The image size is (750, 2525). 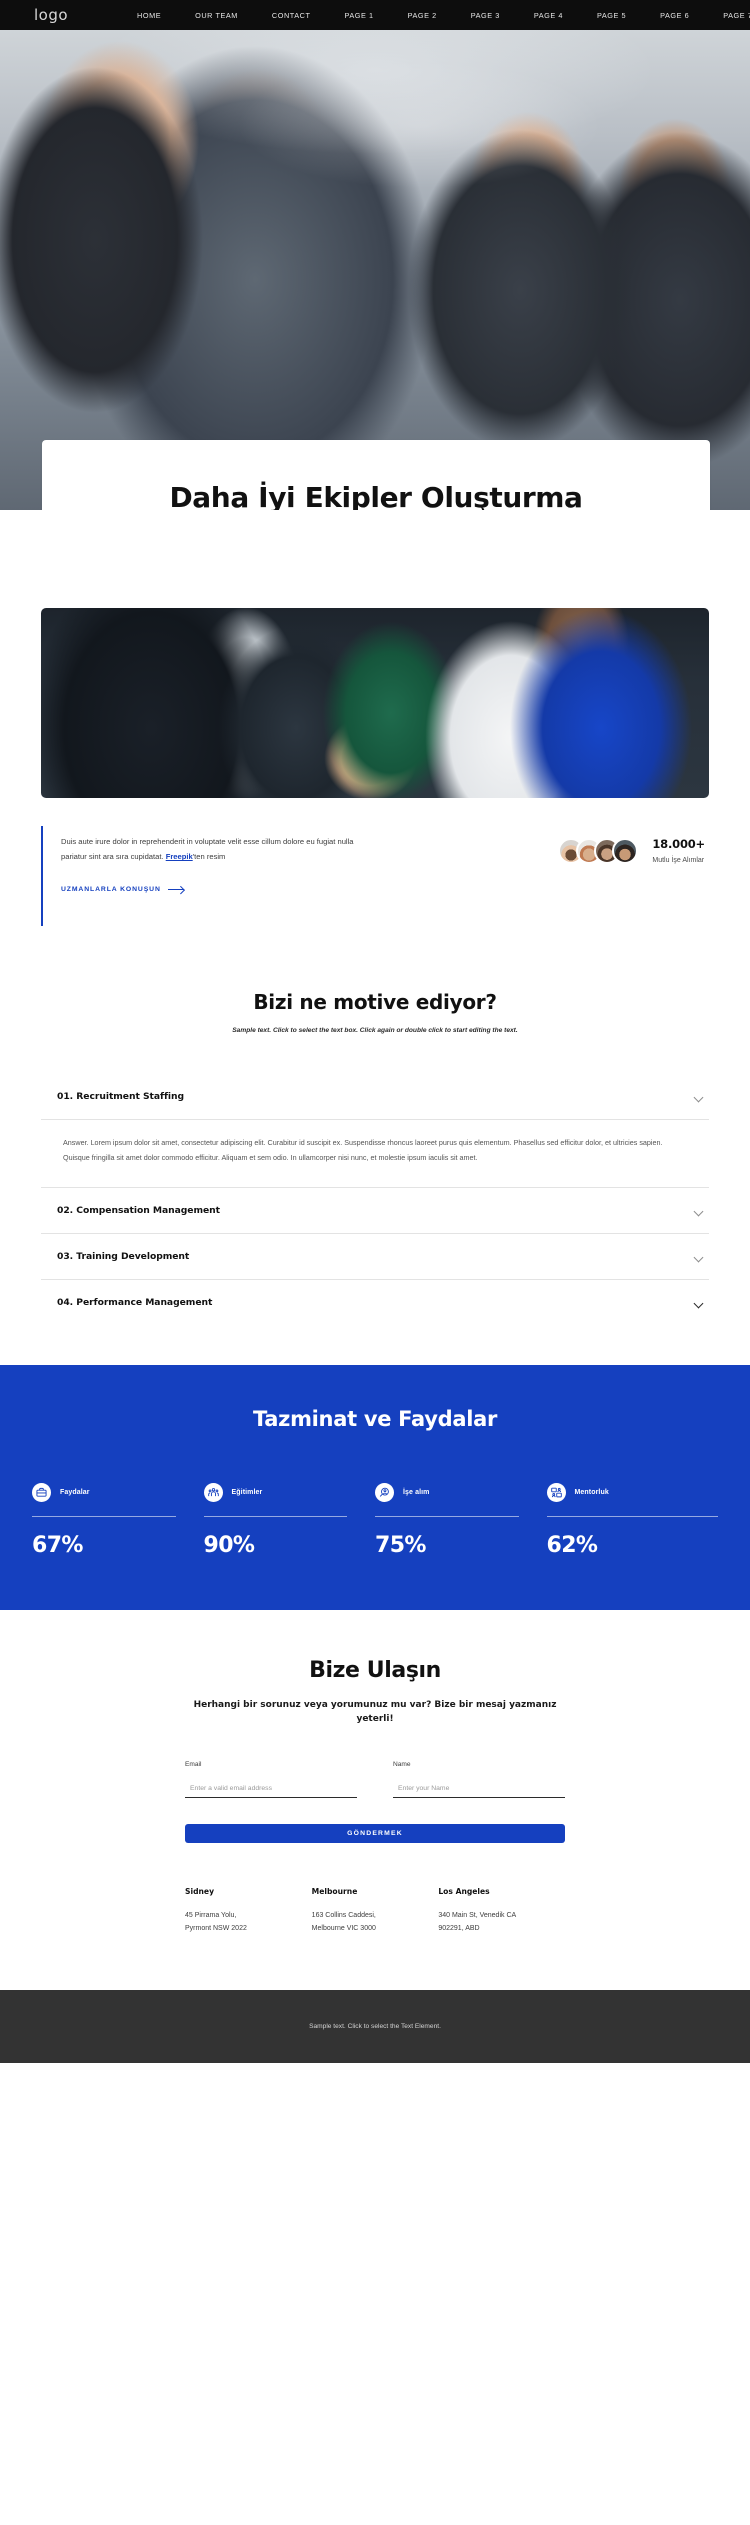 What do you see at coordinates (556, 1493) in the screenshot?
I see `presentation-board-icon` at bounding box center [556, 1493].